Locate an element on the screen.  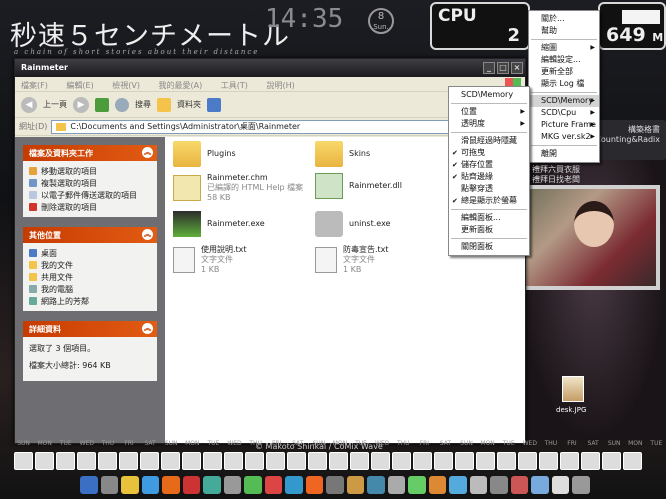
search-icon is located at coordinates (122, 104).